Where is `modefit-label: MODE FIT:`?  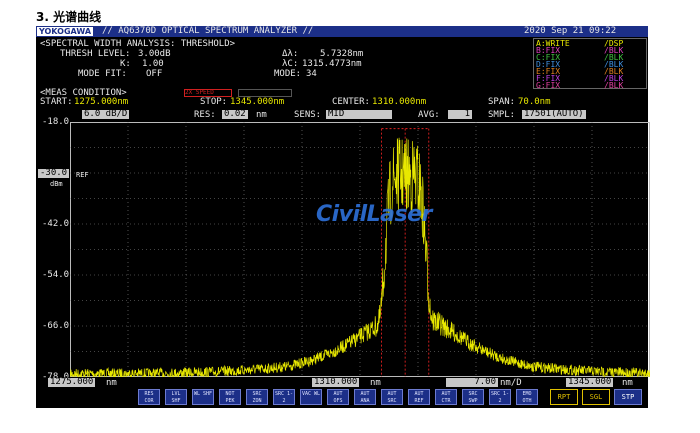
modefit-label: MODE FIT: is located at coordinates (102, 74).